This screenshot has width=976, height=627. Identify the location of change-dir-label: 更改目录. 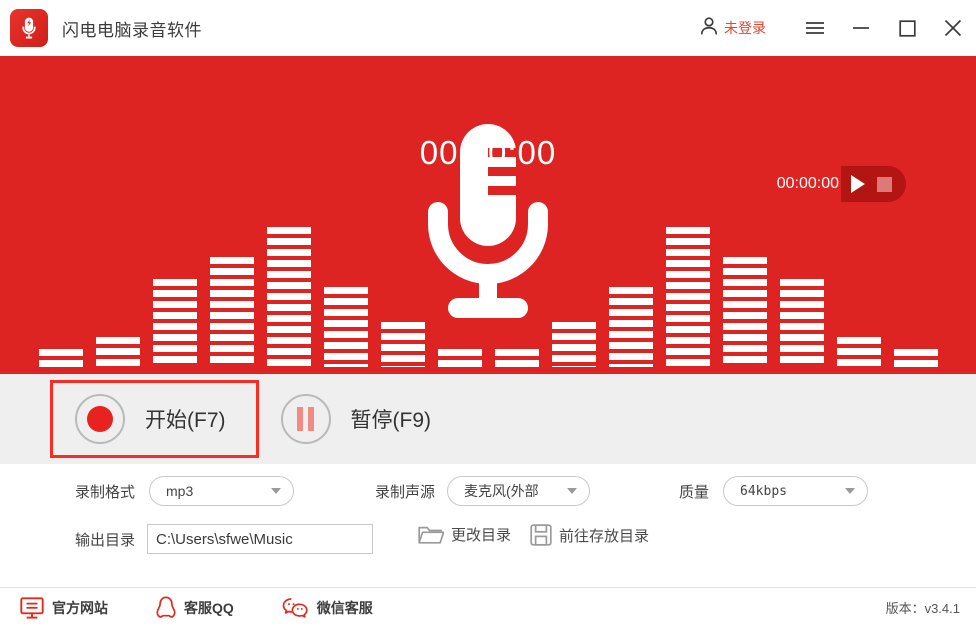
(481, 535).